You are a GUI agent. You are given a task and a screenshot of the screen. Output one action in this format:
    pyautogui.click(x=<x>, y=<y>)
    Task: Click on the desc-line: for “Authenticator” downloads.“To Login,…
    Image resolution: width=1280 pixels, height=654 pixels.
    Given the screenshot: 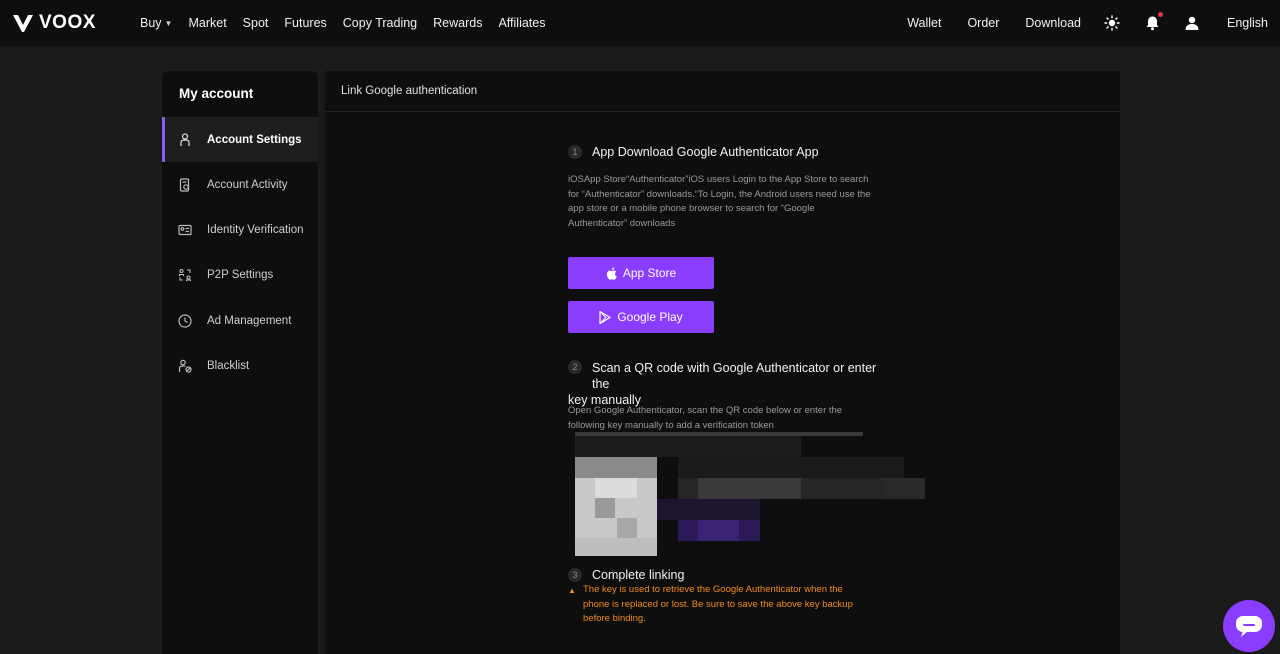 What is the action you would take?
    pyautogui.click(x=719, y=194)
    